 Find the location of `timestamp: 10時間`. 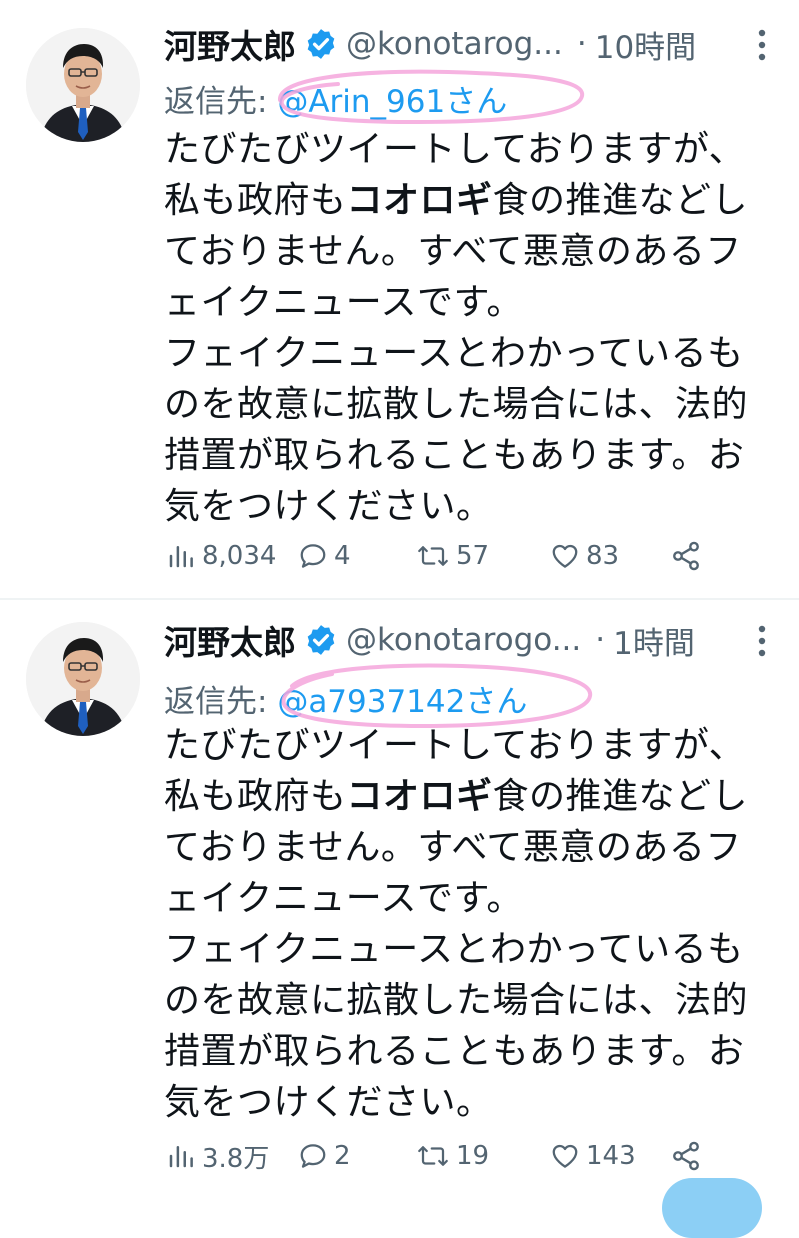

timestamp: 10時間 is located at coordinates (645, 44).